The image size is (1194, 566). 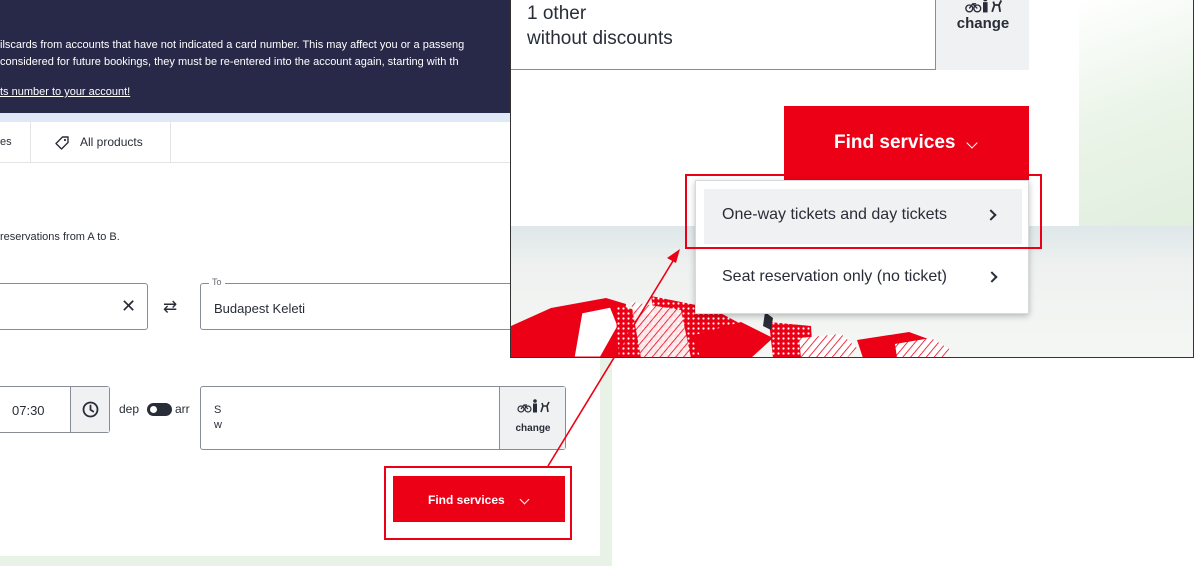 What do you see at coordinates (111, 142) in the screenshot?
I see `tab-label: All products` at bounding box center [111, 142].